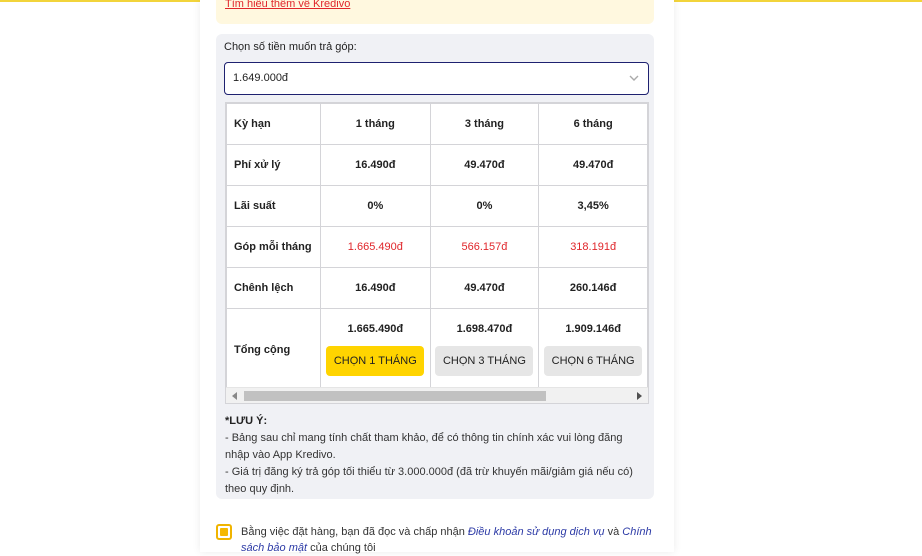 Image resolution: width=922 pixels, height=556 pixels. I want to click on header-label: Kỳ hạn, so click(274, 124).